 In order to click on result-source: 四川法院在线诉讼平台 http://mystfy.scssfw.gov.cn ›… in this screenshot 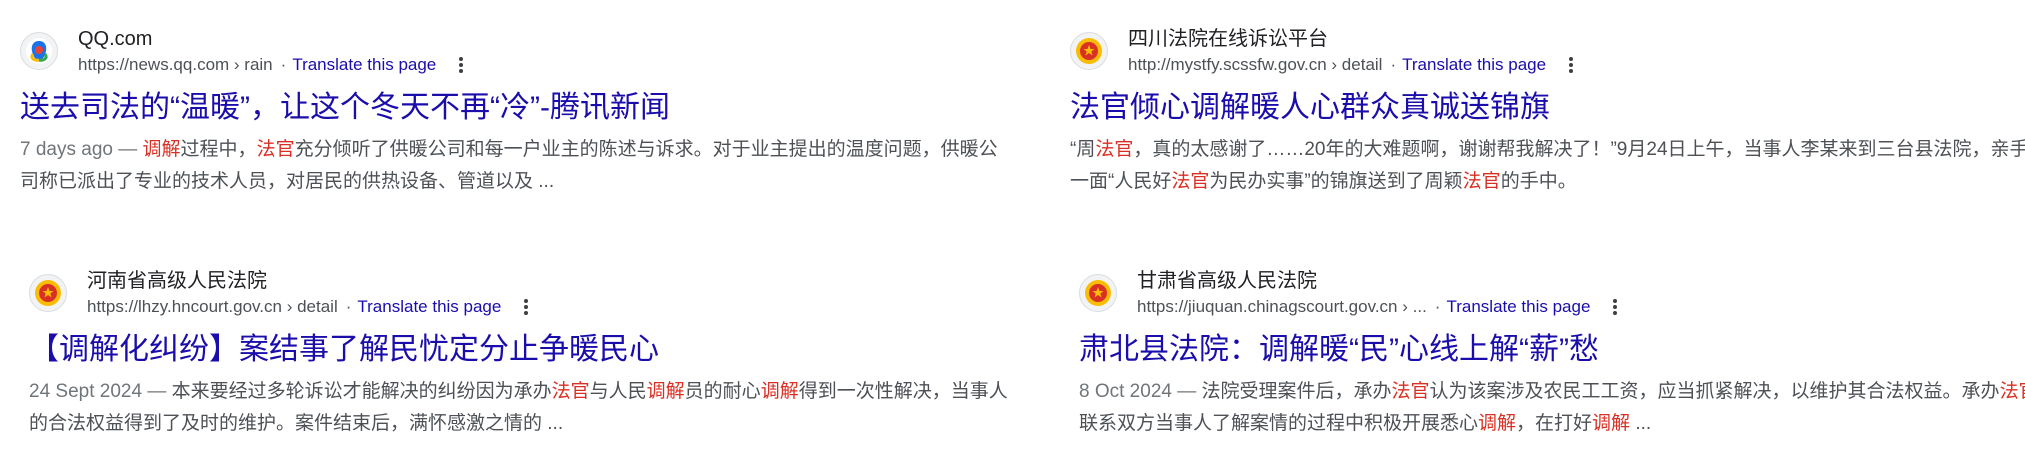, I will do `click(1547, 52)`.